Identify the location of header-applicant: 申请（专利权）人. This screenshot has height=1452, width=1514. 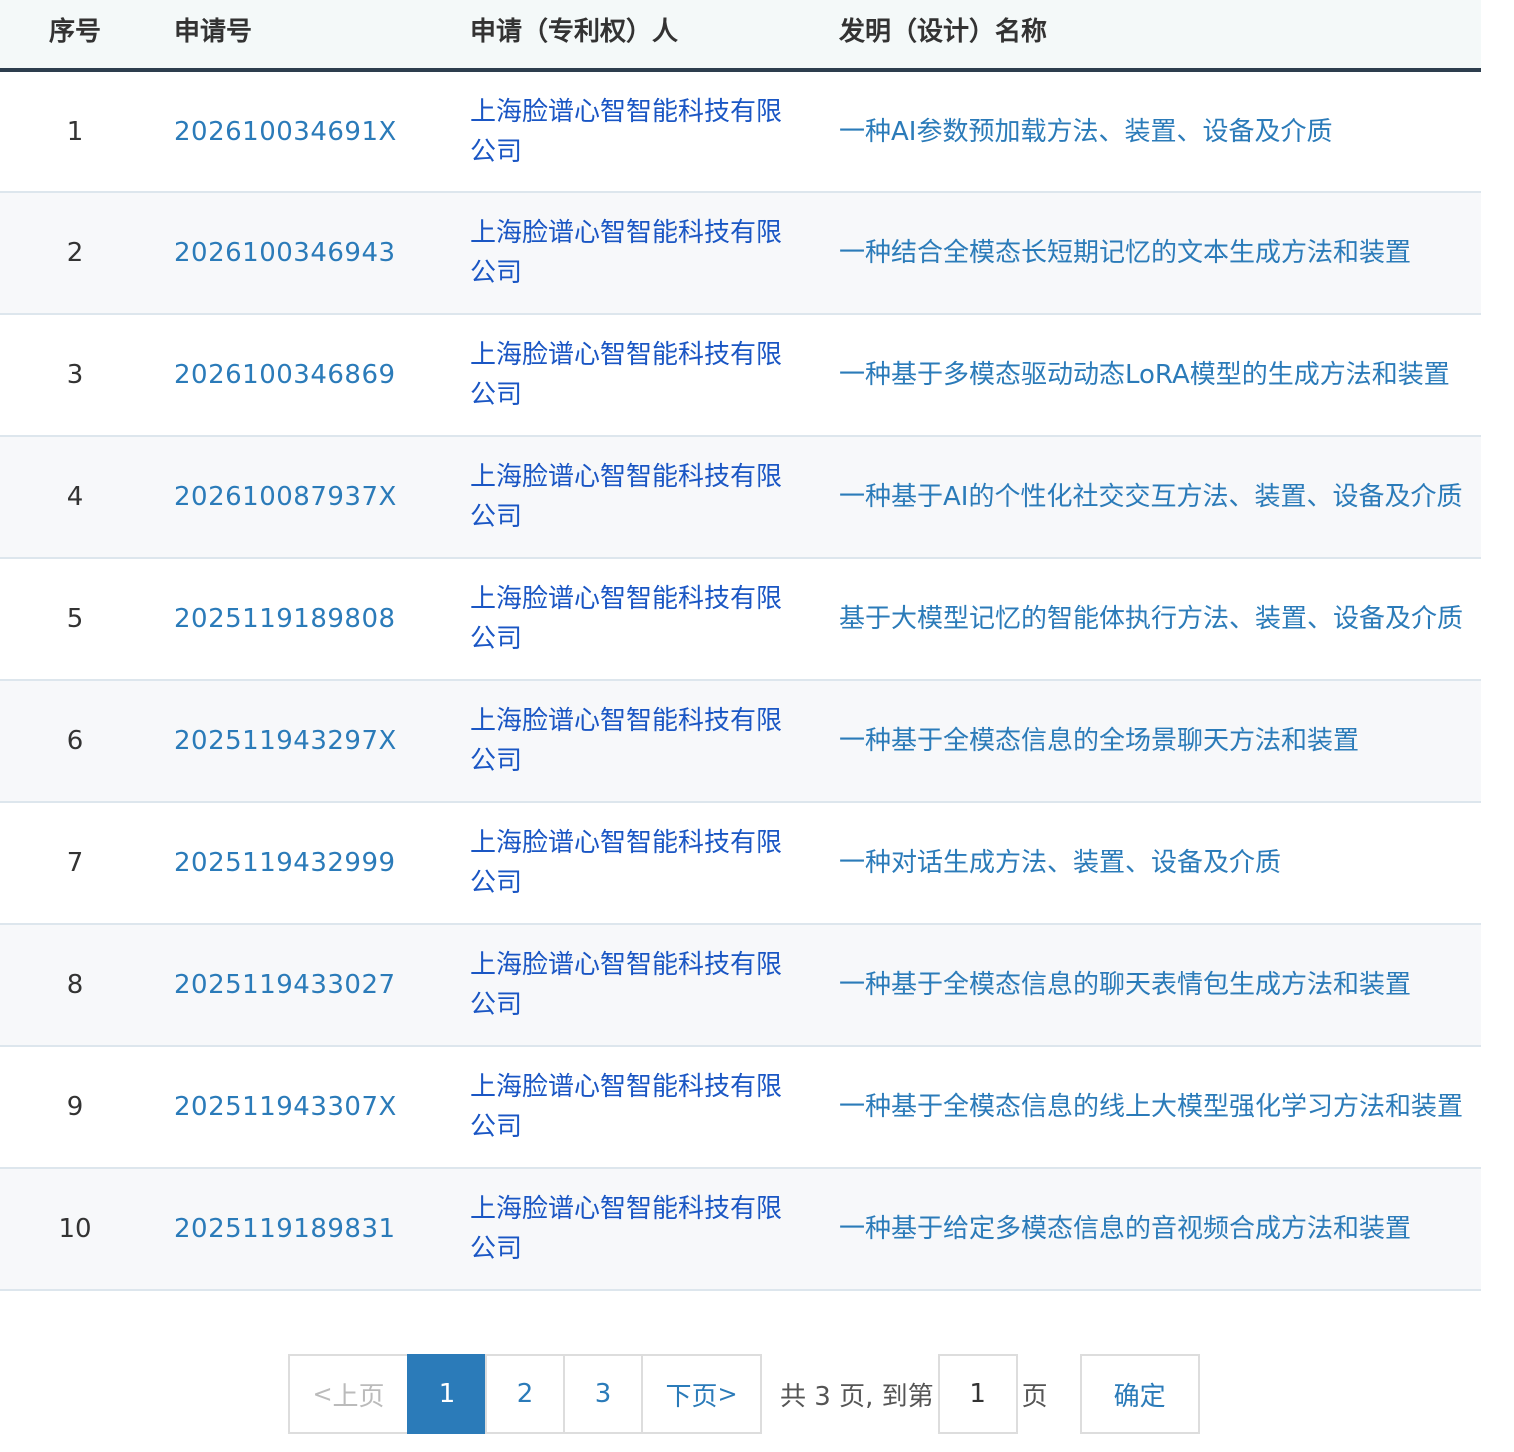
(574, 31).